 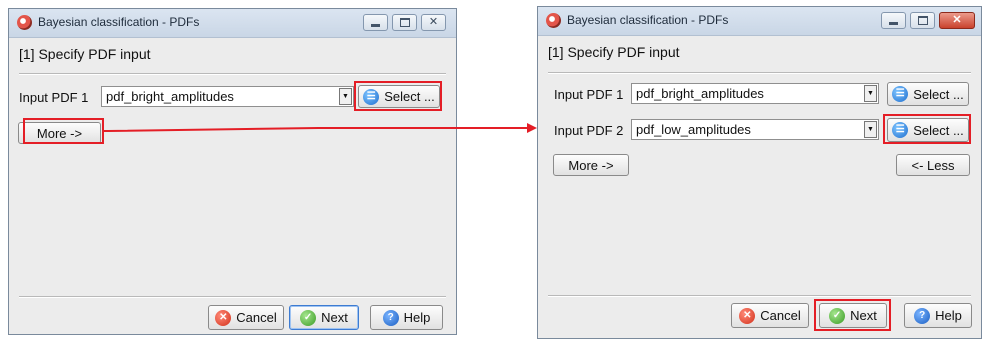 What do you see at coordinates (316, 129) in the screenshot?
I see `arrow-line` at bounding box center [316, 129].